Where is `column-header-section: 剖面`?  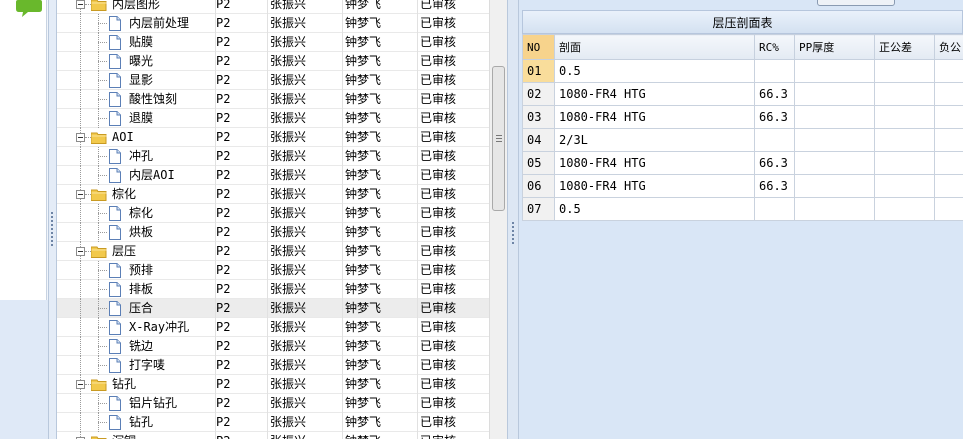
column-header-section: 剖面 is located at coordinates (654, 47).